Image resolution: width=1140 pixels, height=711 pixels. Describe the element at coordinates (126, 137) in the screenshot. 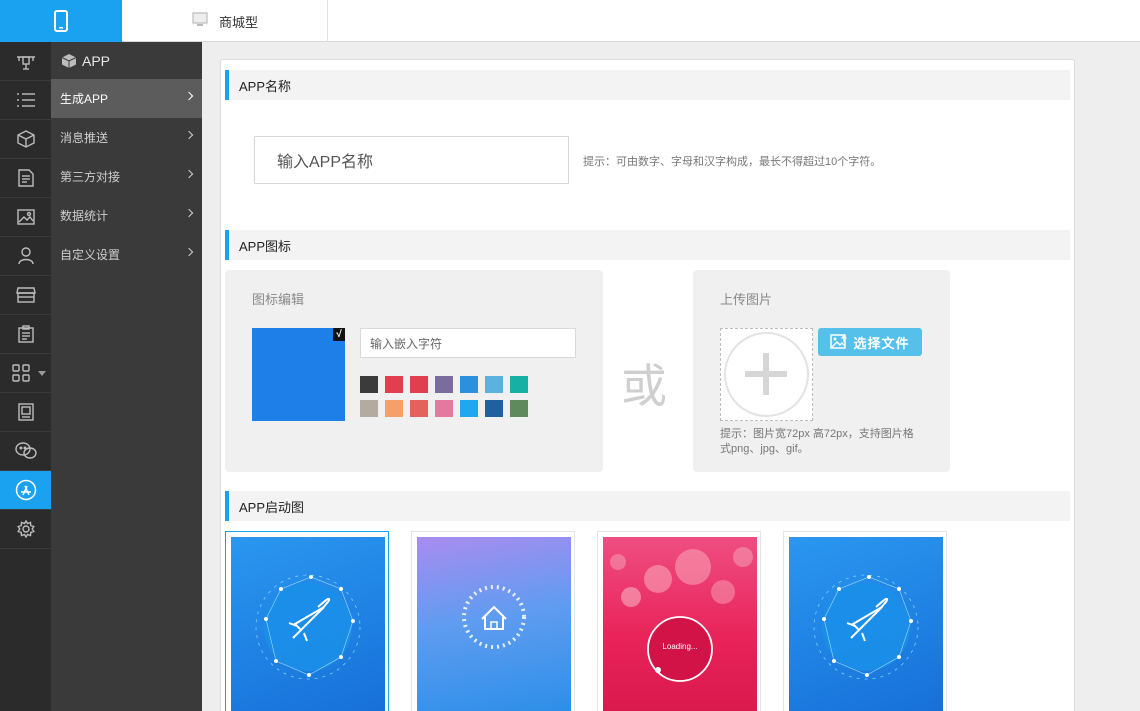

I see `submenu-item-push: 消息推送` at that location.